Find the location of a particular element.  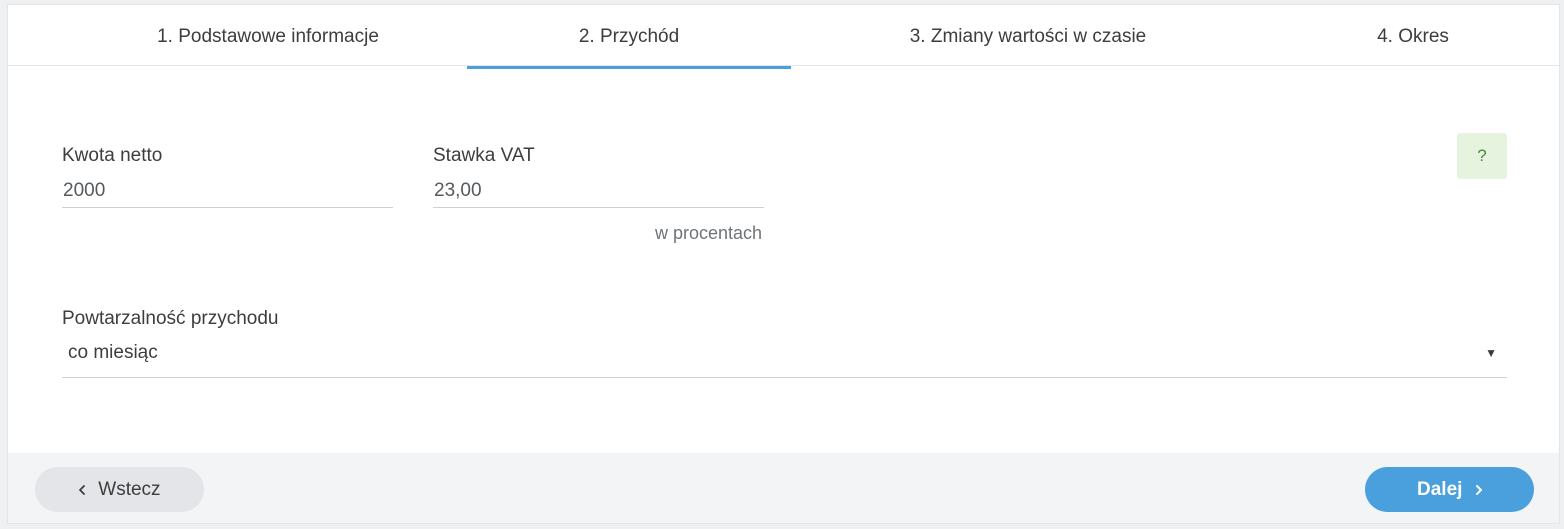

recurrence-selected-value: co miesiąc is located at coordinates (113, 352).